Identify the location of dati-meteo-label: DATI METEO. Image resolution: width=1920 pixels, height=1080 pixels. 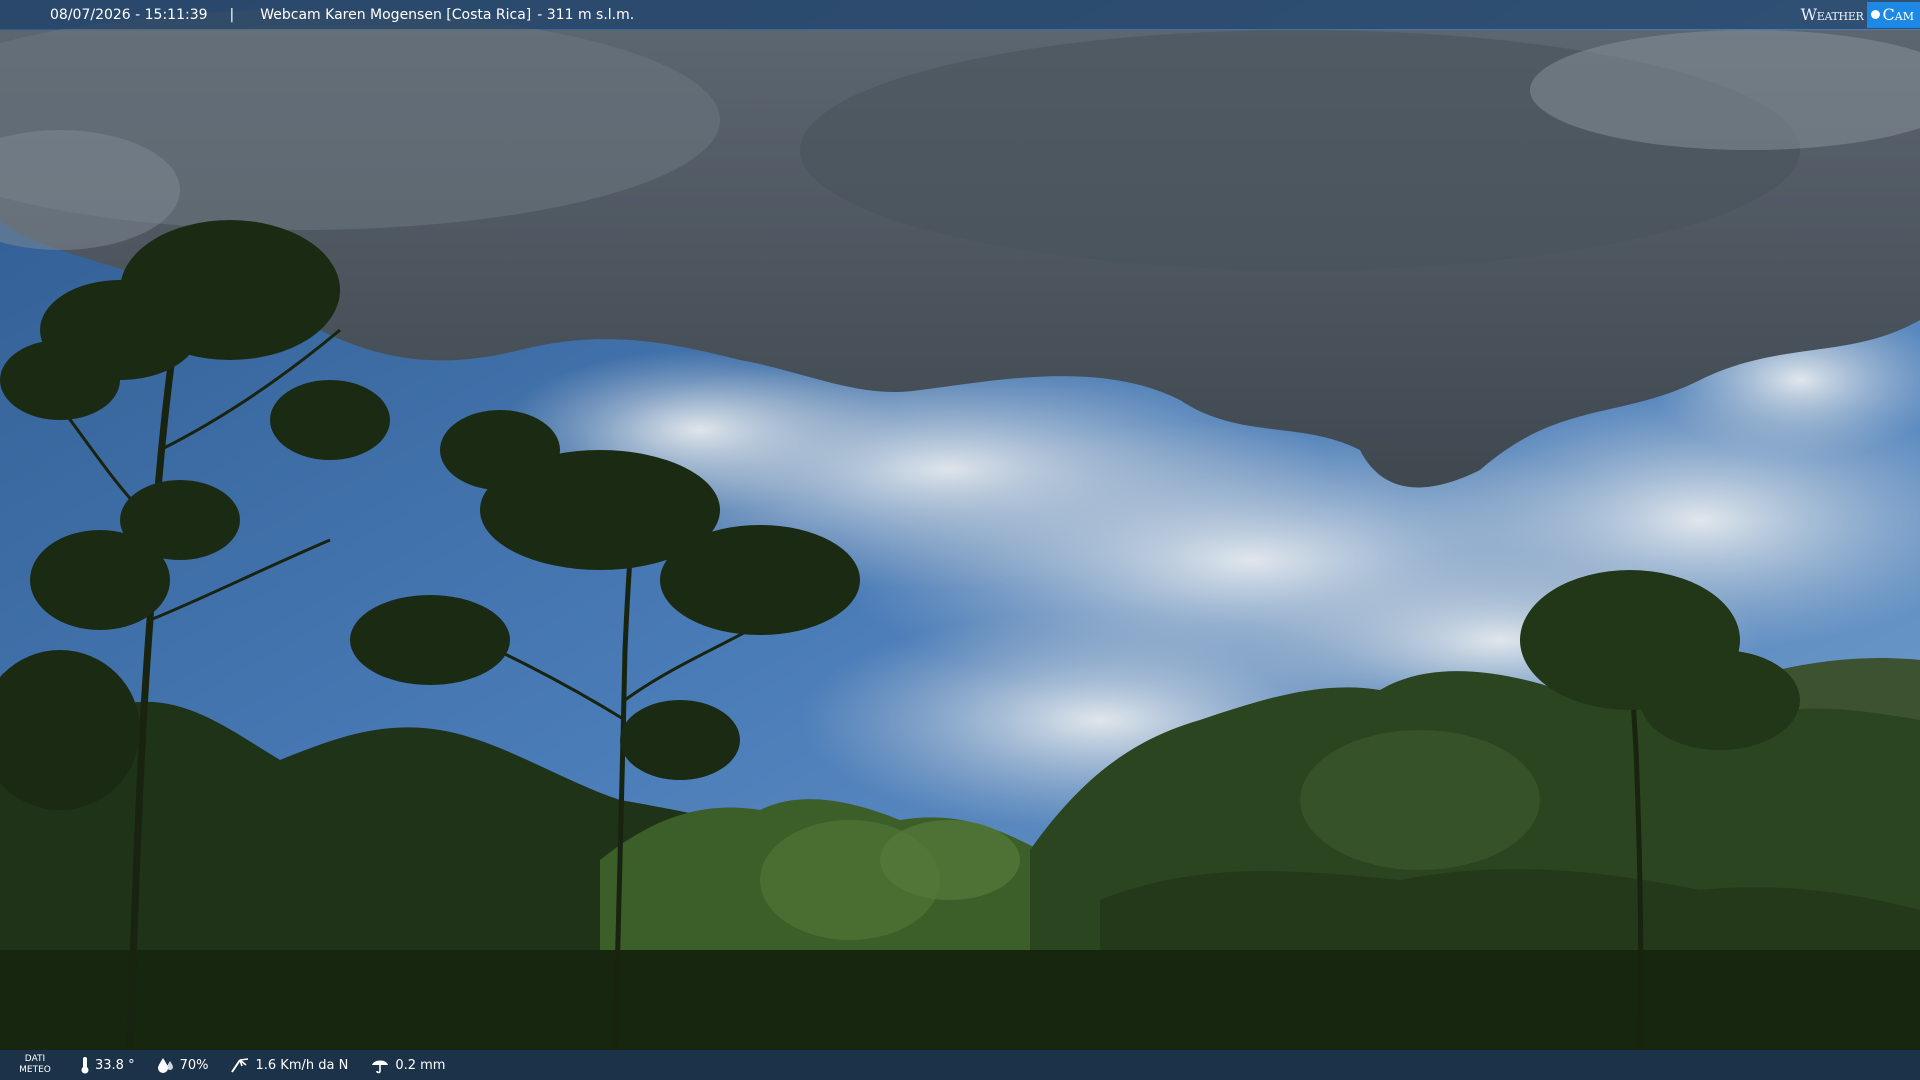
(35, 1065).